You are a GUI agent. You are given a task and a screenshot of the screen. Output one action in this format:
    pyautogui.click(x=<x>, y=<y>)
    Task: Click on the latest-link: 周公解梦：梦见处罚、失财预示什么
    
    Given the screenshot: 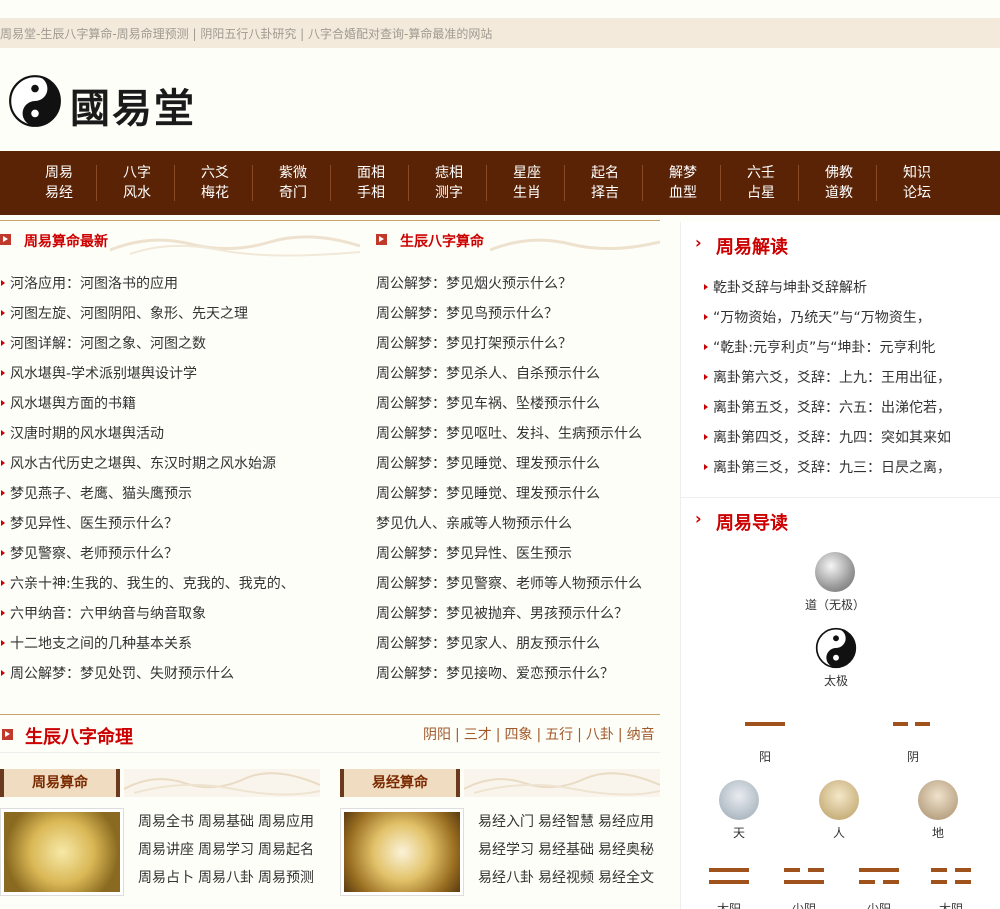 What is the action you would take?
    pyautogui.click(x=147, y=679)
    